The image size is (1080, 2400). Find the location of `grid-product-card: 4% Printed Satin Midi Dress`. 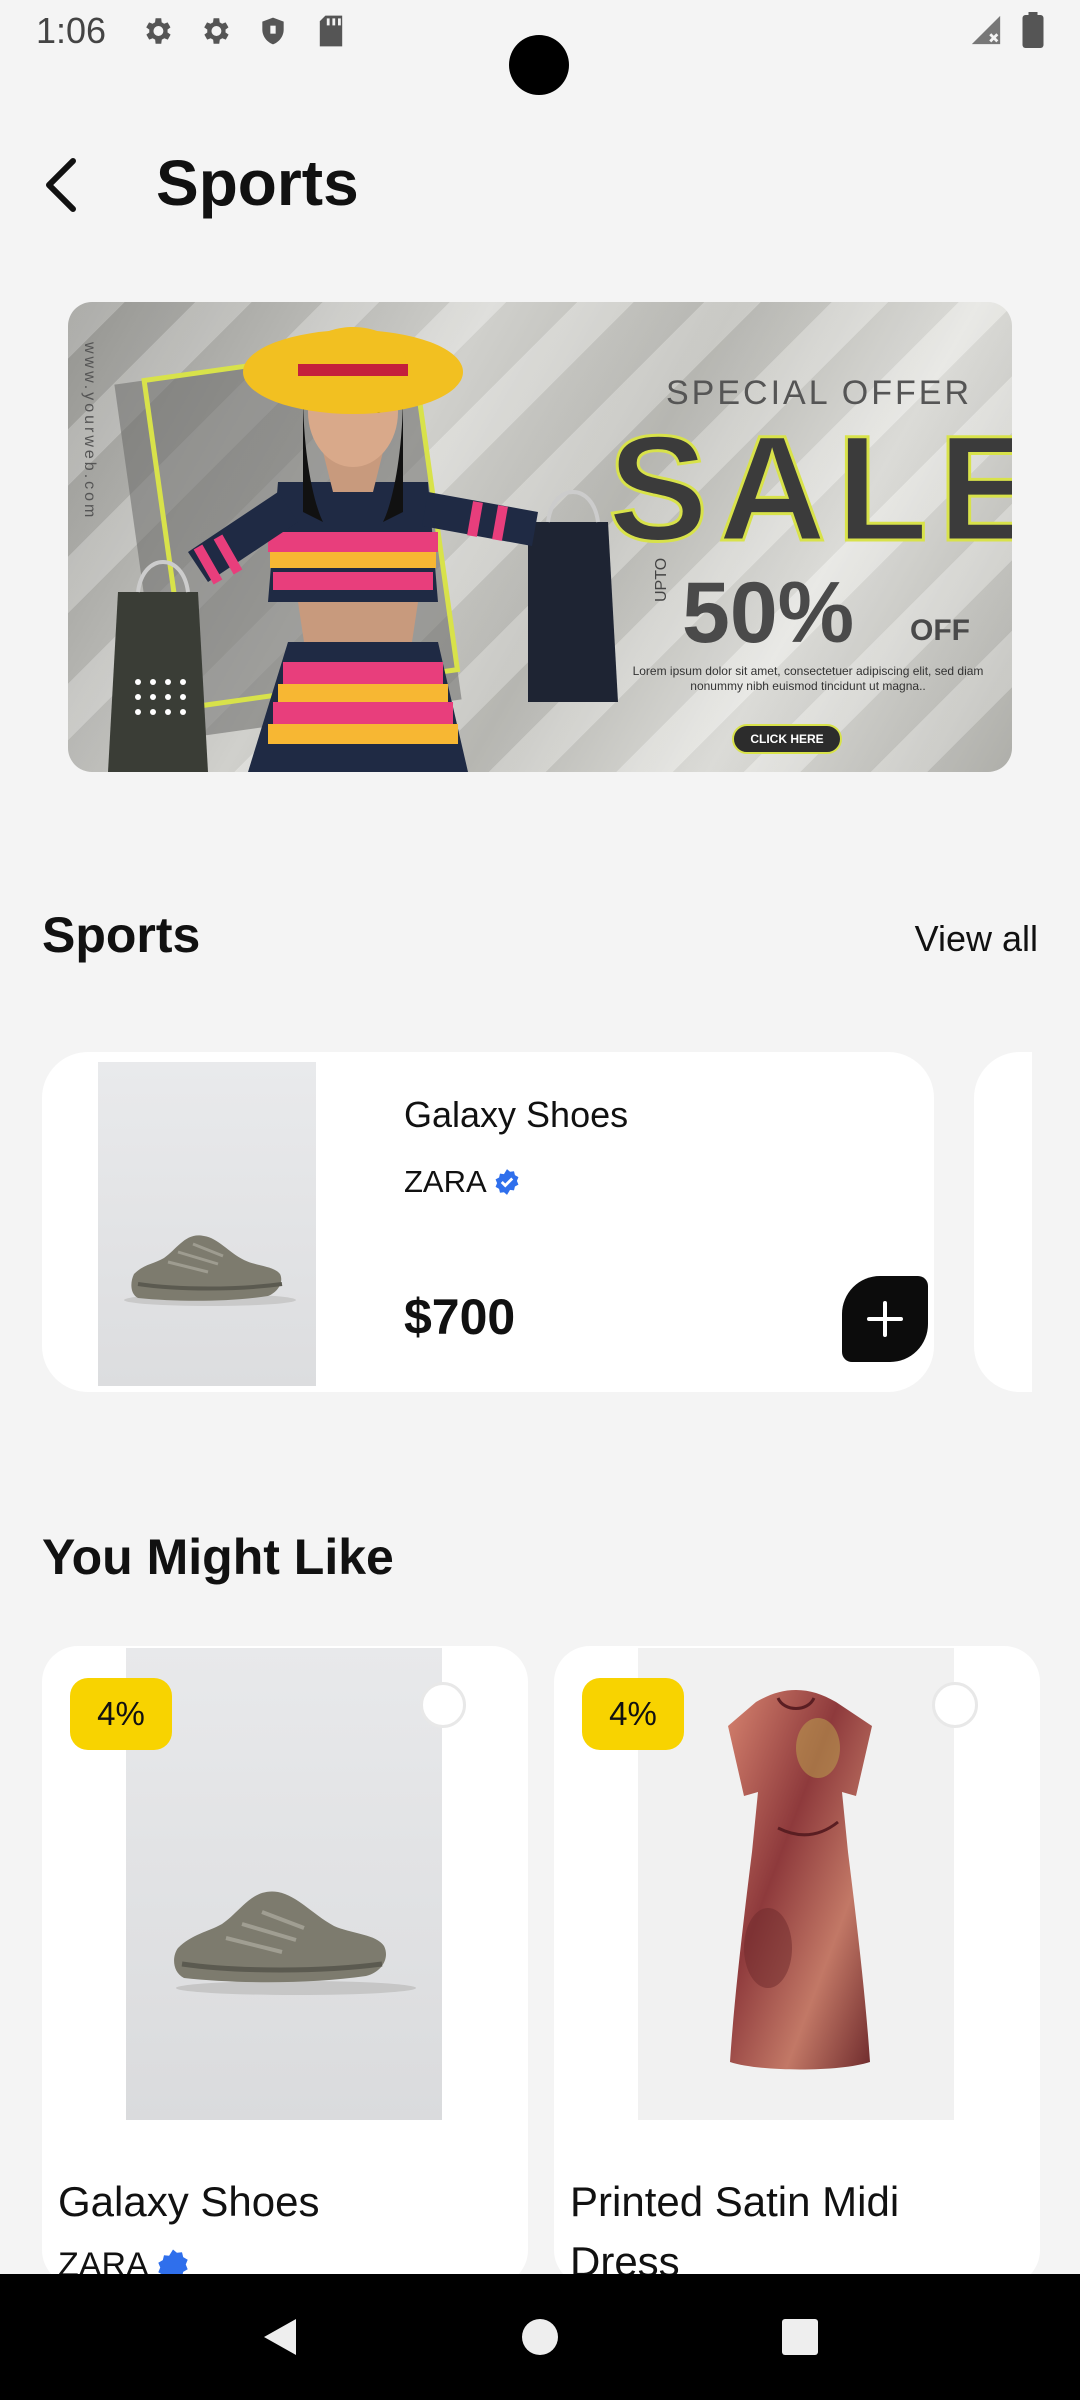

grid-product-card: 4% Printed Satin Midi Dress is located at coordinates (797, 1966).